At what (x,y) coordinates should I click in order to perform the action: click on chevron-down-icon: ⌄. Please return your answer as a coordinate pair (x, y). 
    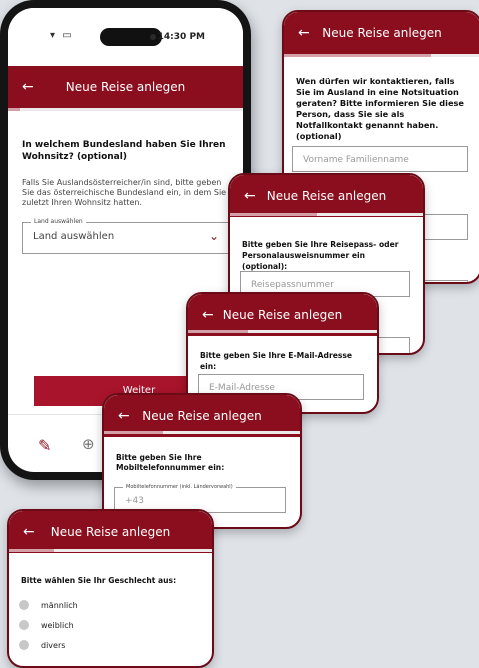
    Looking at the image, I should click on (213, 236).